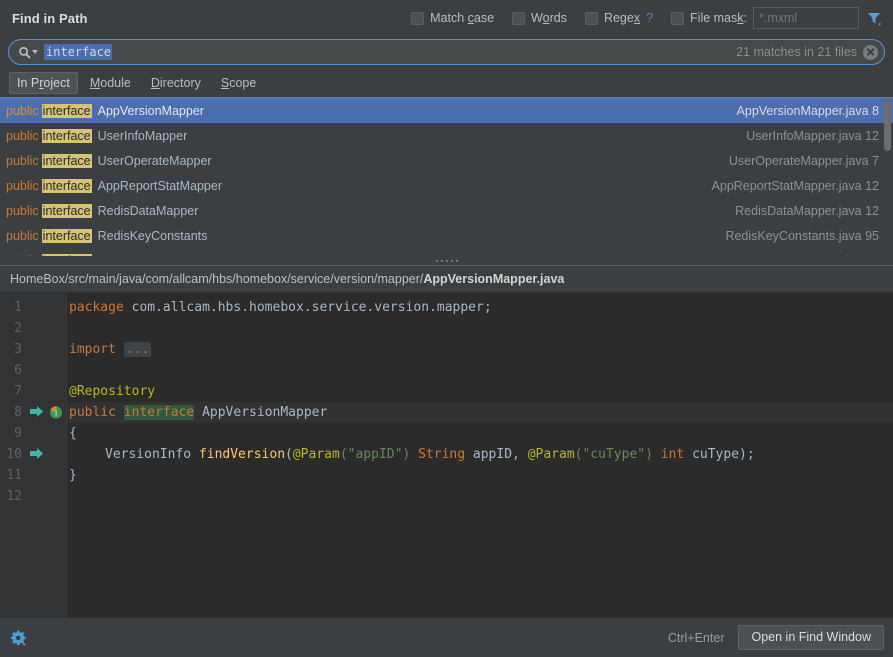 The width and height of the screenshot is (893, 657). I want to click on scope-tabs: In Project Module Directory Scope, so click(446, 83).